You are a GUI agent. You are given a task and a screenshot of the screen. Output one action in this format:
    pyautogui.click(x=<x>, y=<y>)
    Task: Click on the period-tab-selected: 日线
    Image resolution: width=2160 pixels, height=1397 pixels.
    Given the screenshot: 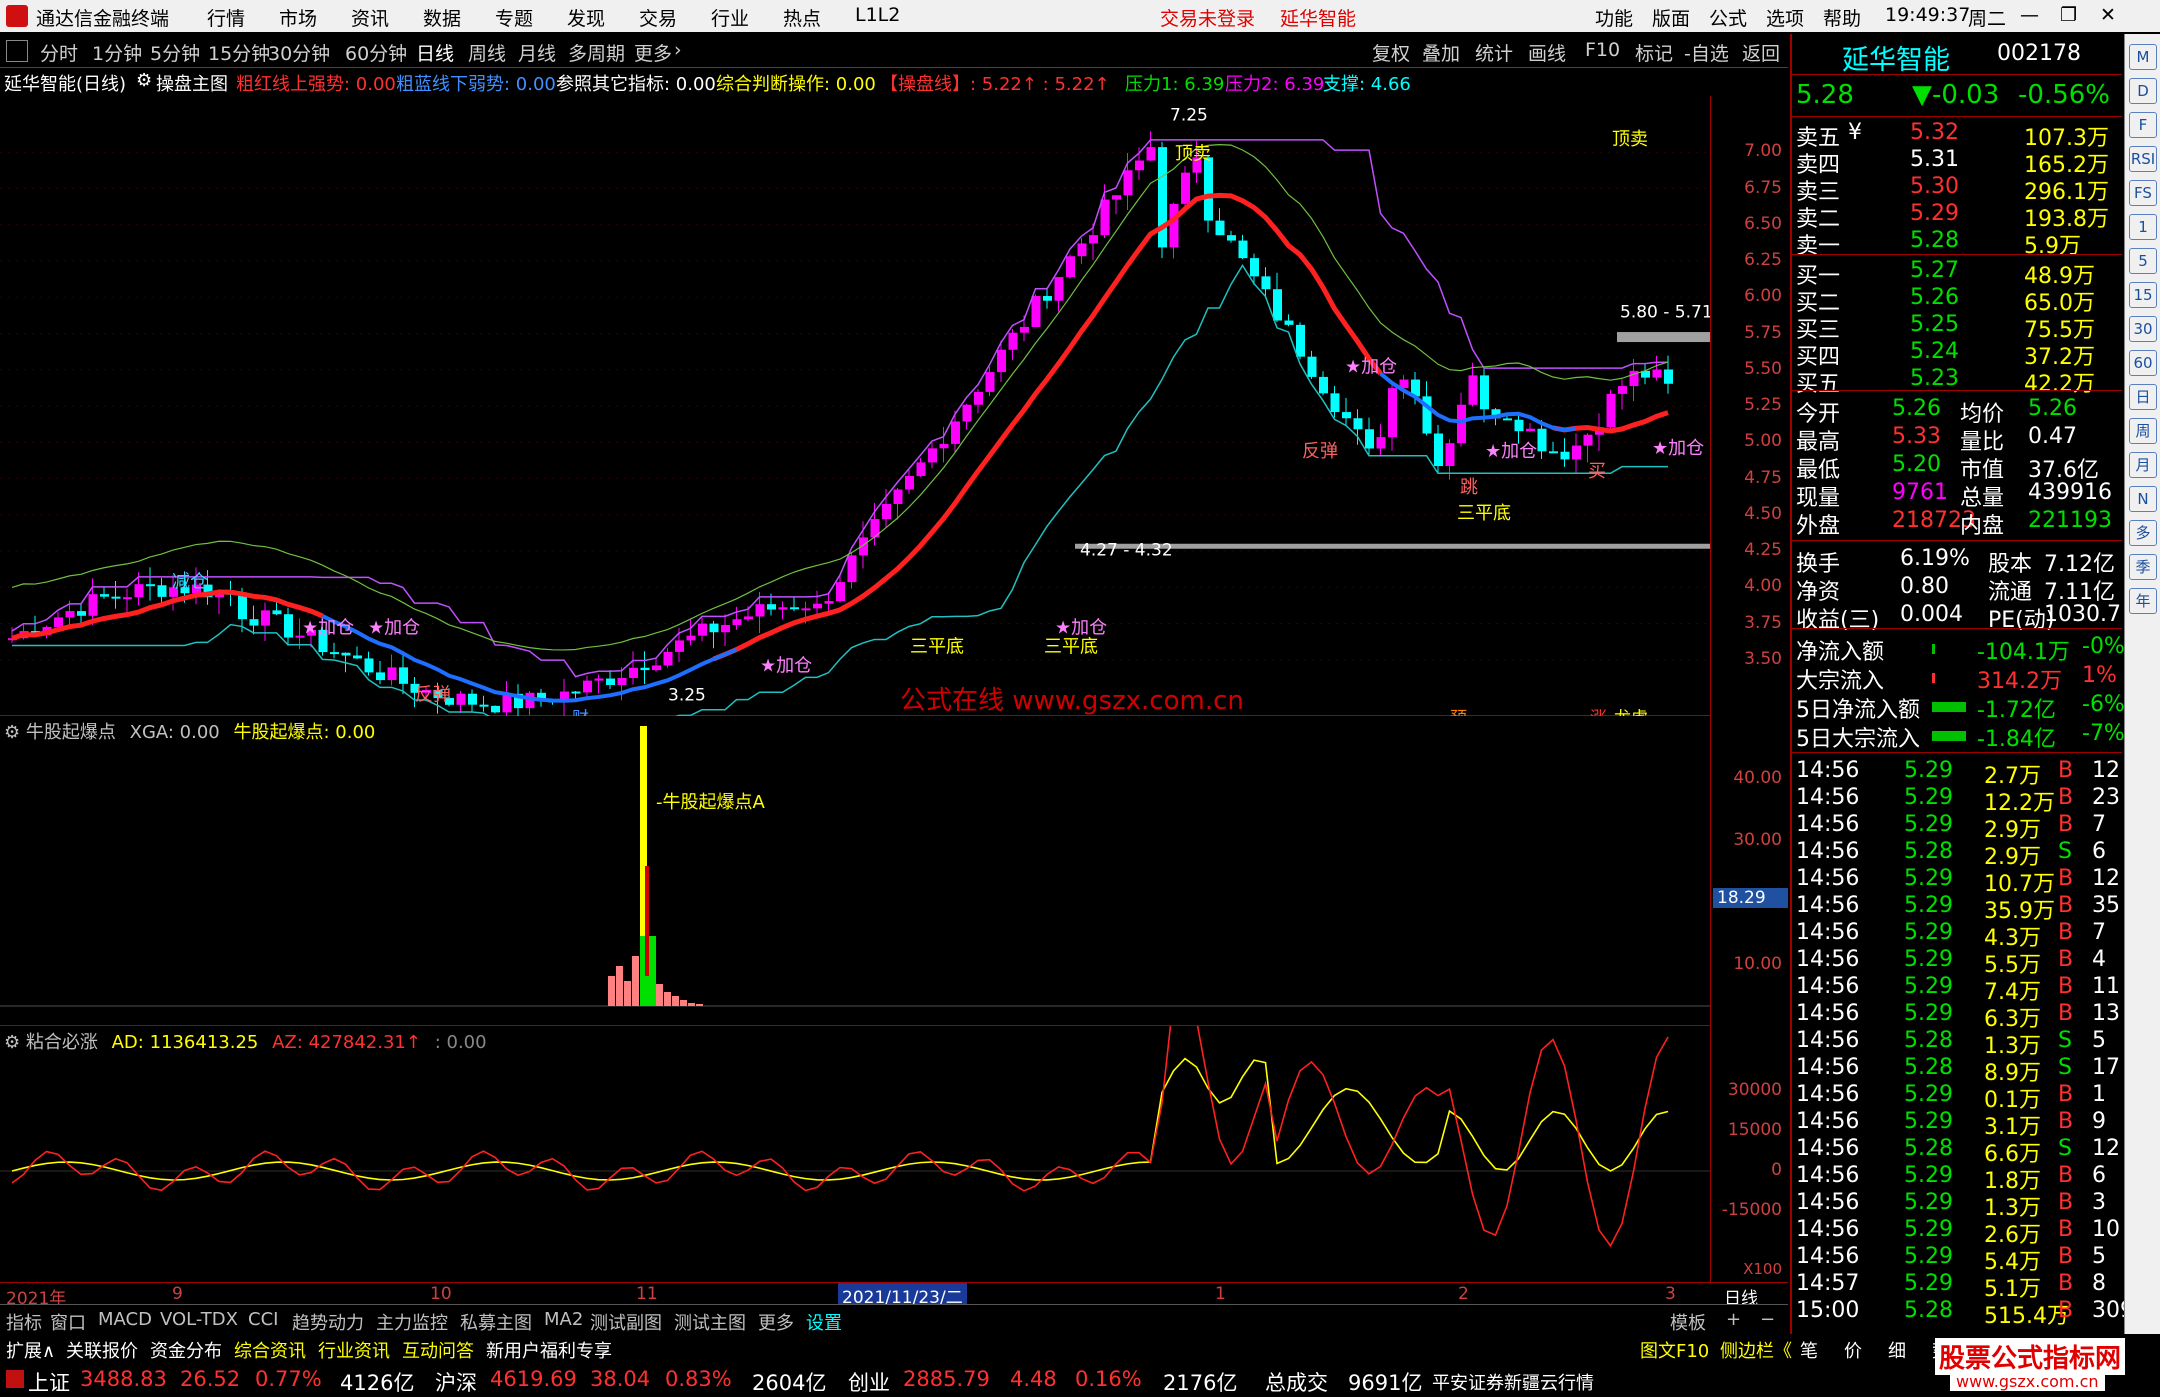 What is the action you would take?
    pyautogui.click(x=435, y=52)
    